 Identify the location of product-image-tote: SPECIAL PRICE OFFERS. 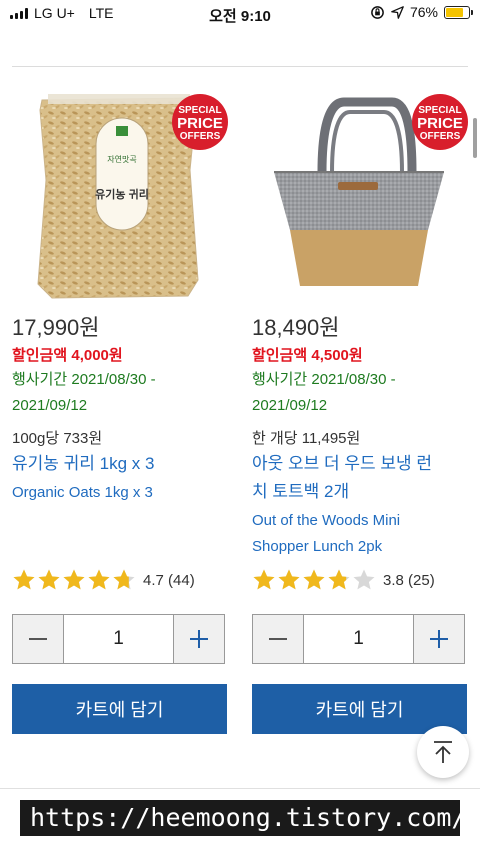
(360, 191).